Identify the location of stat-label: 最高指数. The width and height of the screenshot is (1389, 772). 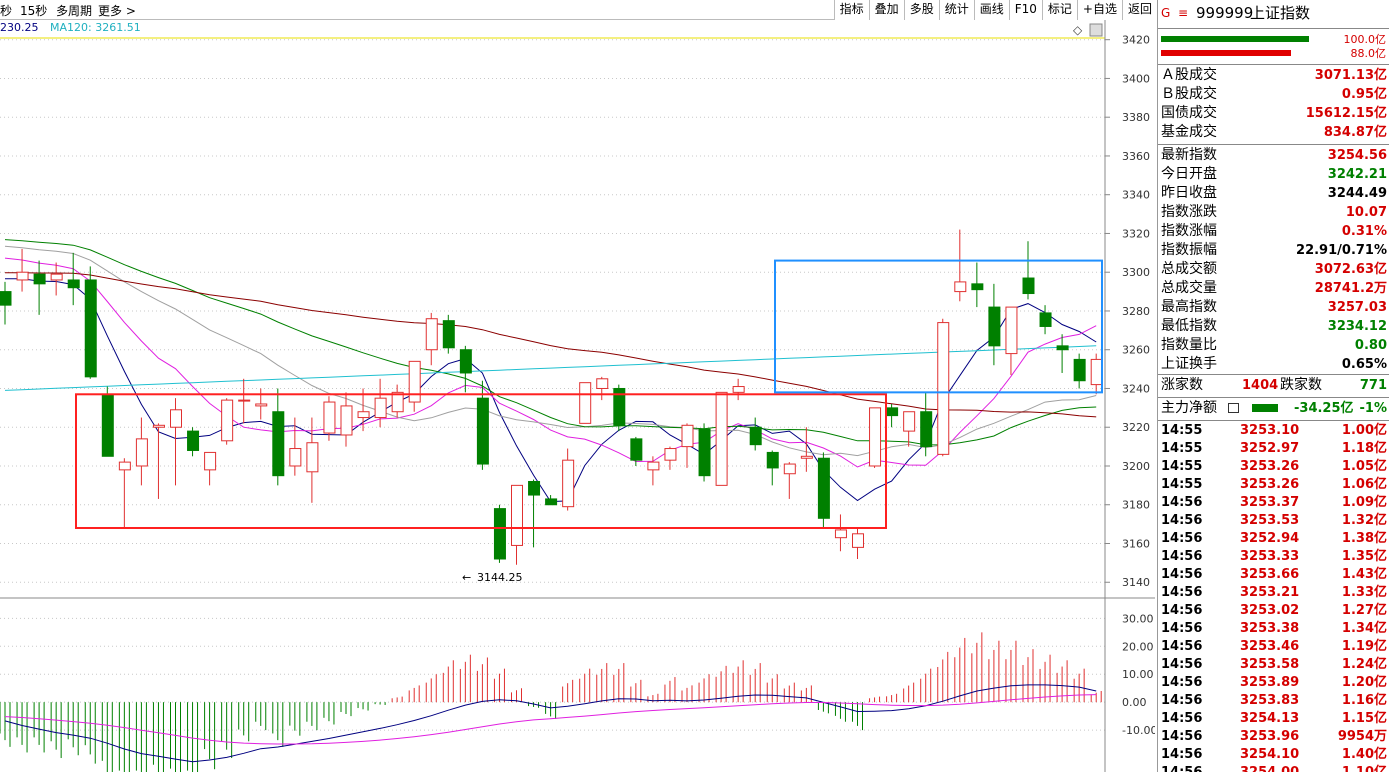
(1189, 307).